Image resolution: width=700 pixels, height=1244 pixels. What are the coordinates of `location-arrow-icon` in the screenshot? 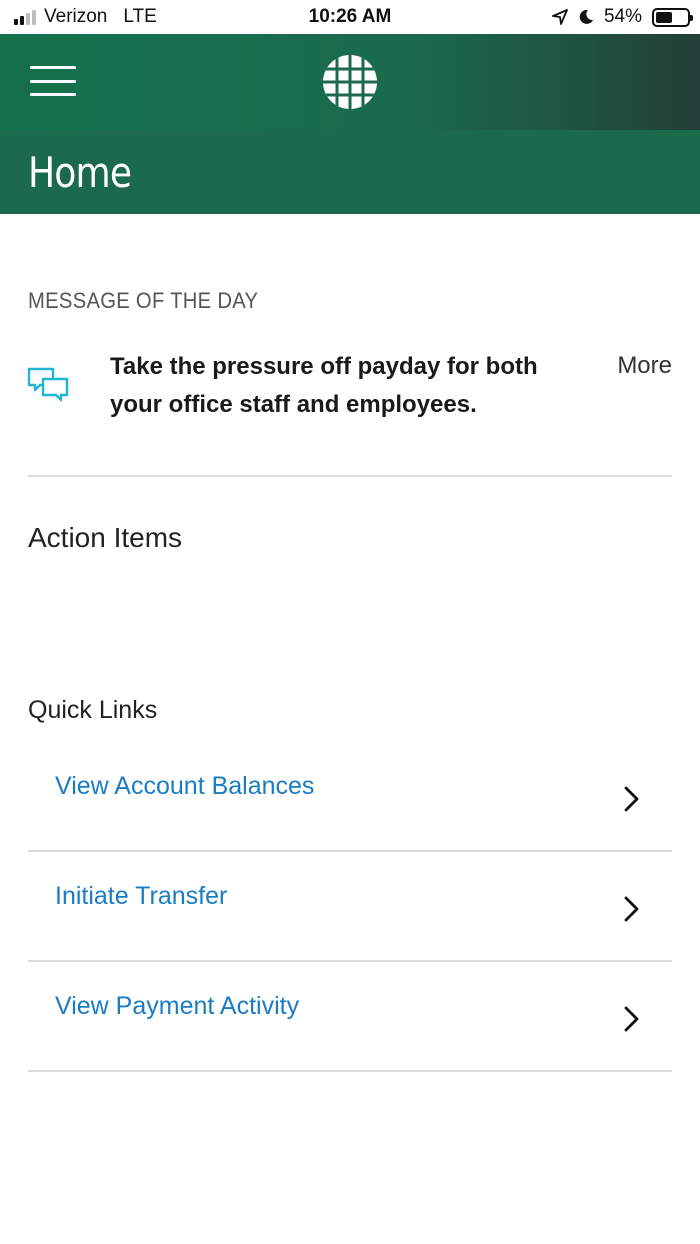 It's located at (560, 17).